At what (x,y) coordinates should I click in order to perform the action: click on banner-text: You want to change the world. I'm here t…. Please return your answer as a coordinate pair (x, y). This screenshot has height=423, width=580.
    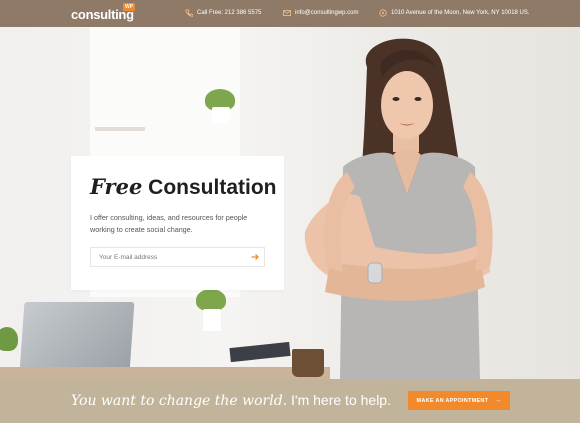
    Looking at the image, I should click on (231, 400).